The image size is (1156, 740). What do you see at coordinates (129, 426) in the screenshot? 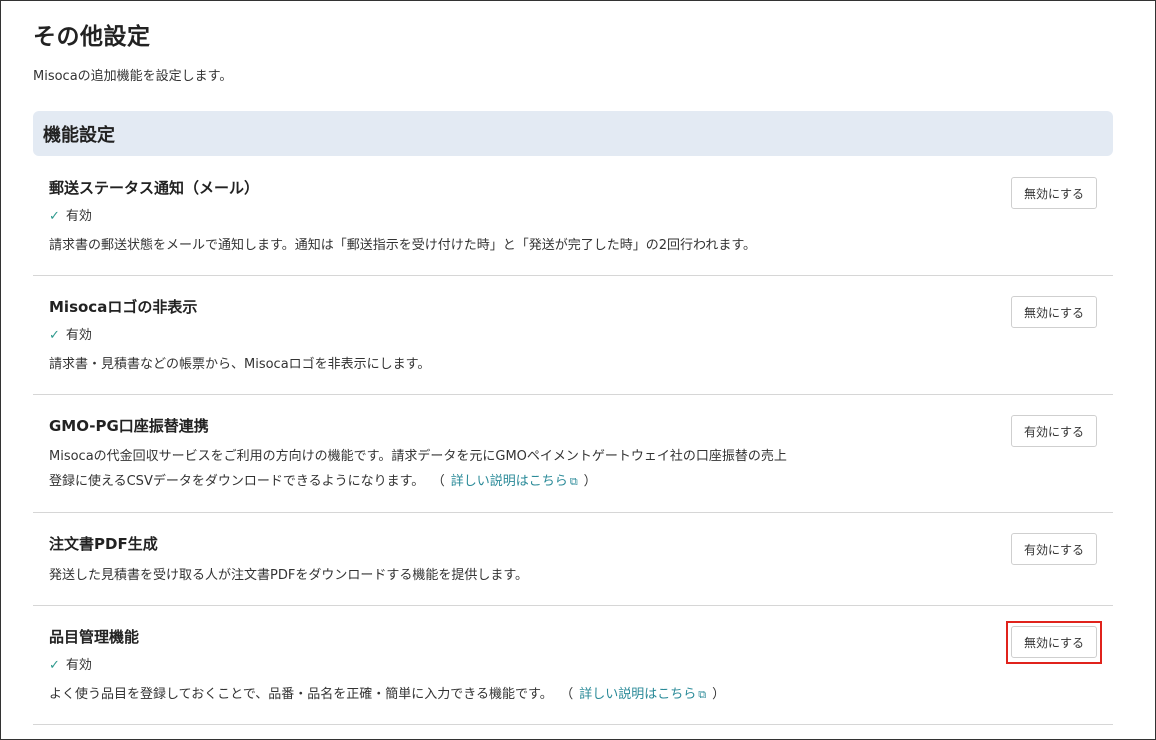
I see `feature-title: GMO-PG口座振替連携` at bounding box center [129, 426].